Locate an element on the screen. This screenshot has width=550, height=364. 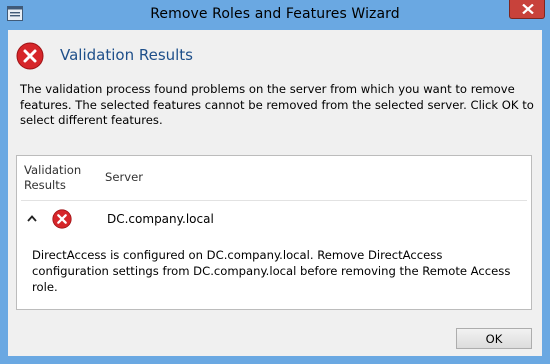
dialog-header: Validation Results is located at coordinates (275, 55).